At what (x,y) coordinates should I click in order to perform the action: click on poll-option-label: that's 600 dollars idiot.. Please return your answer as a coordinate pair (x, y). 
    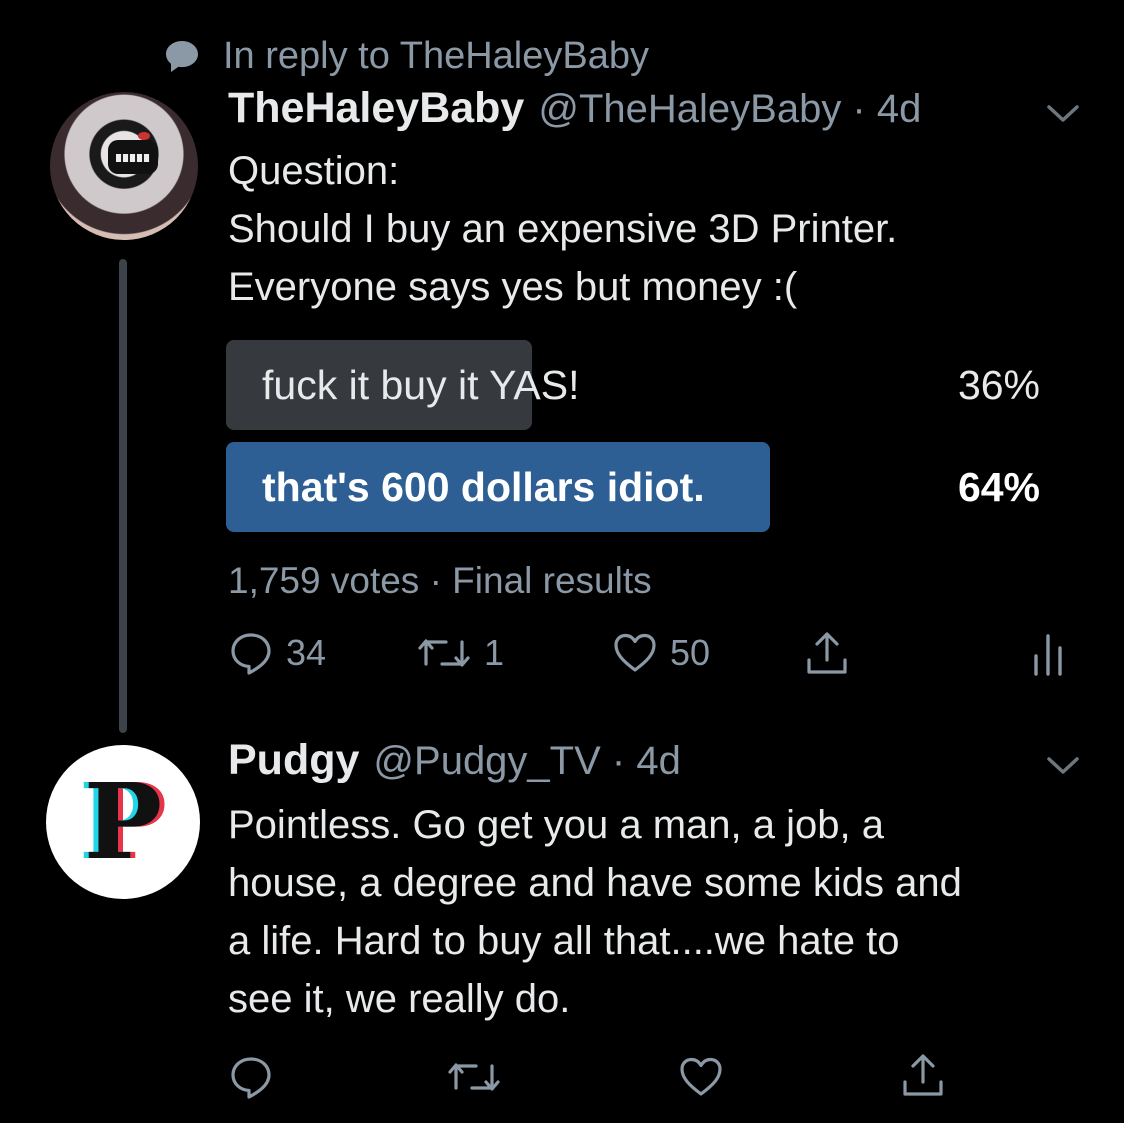
    Looking at the image, I should click on (483, 487).